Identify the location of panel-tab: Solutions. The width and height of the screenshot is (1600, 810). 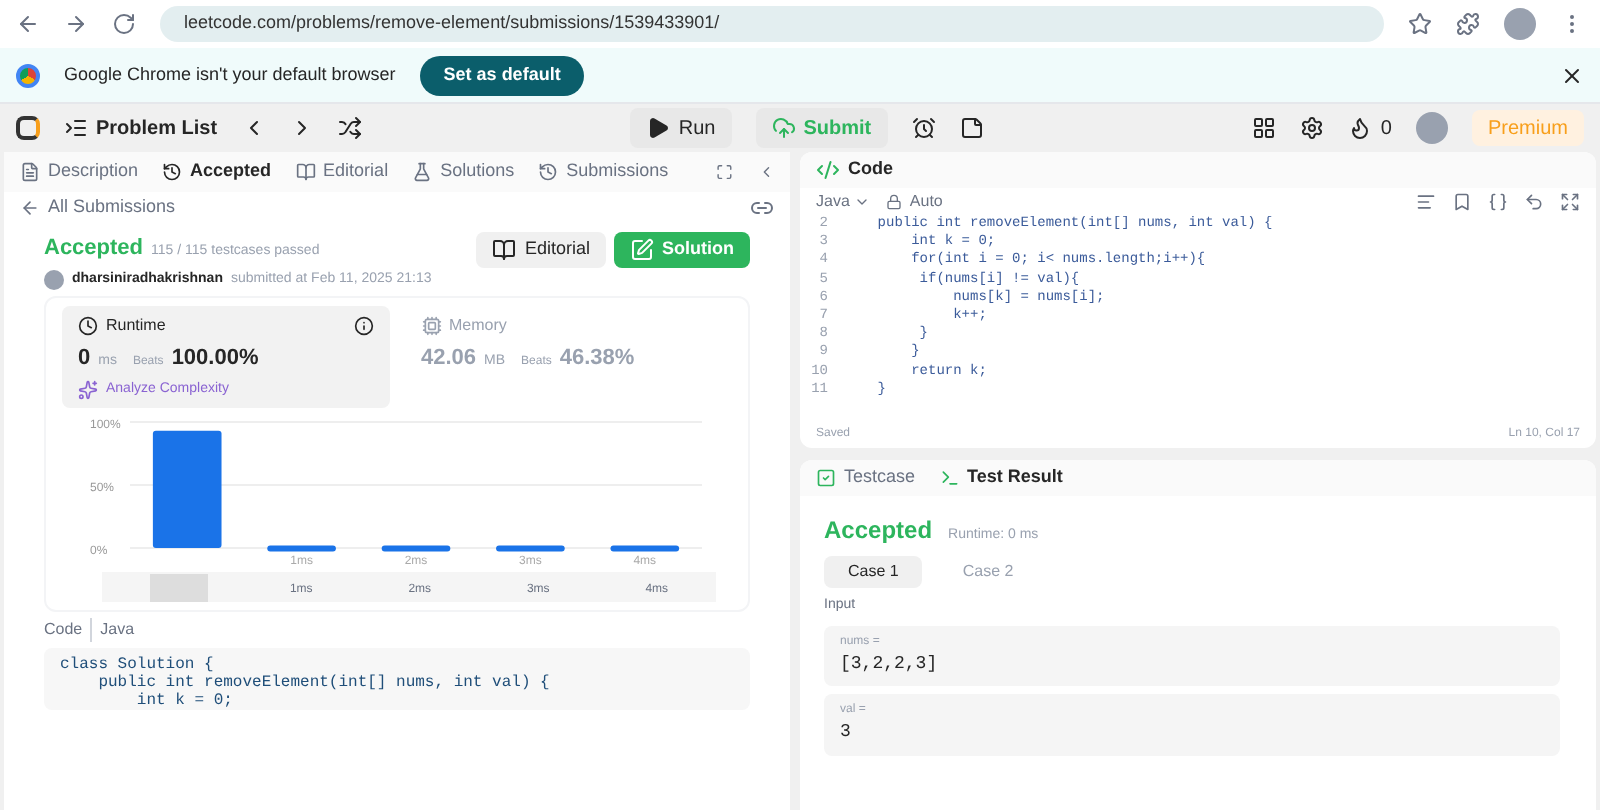
(463, 172).